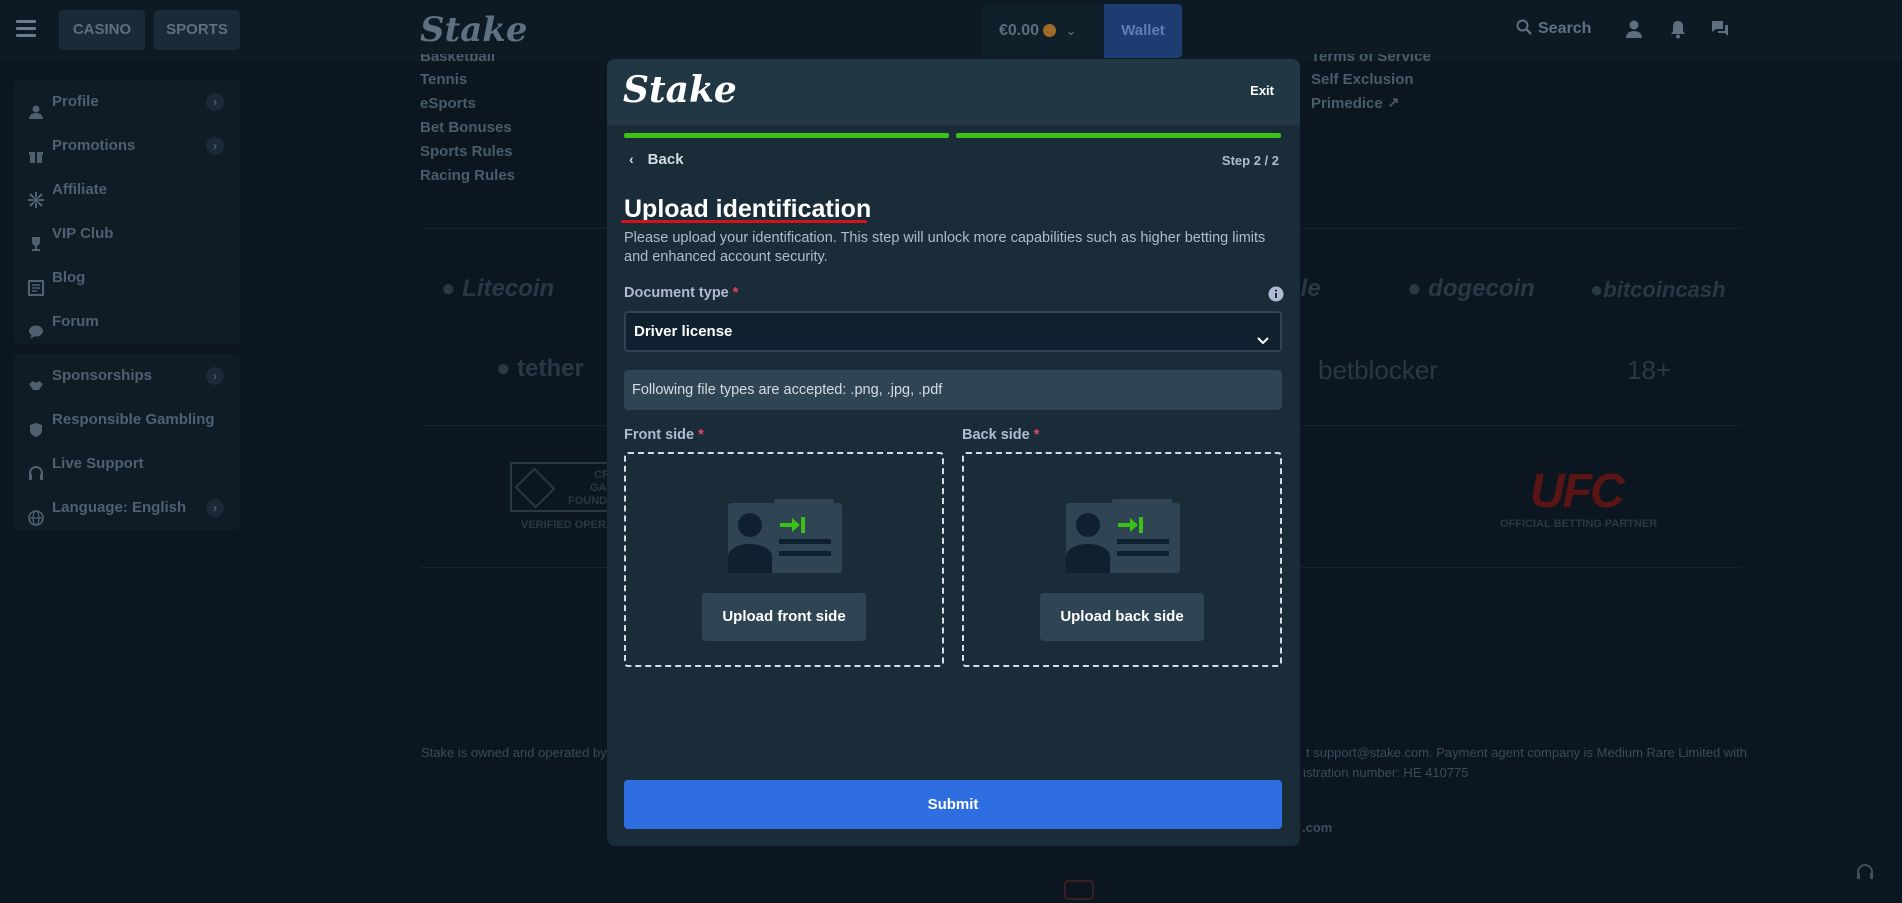  Describe the element at coordinates (631, 159) in the screenshot. I see `chevron-left-icon: ‹` at that location.